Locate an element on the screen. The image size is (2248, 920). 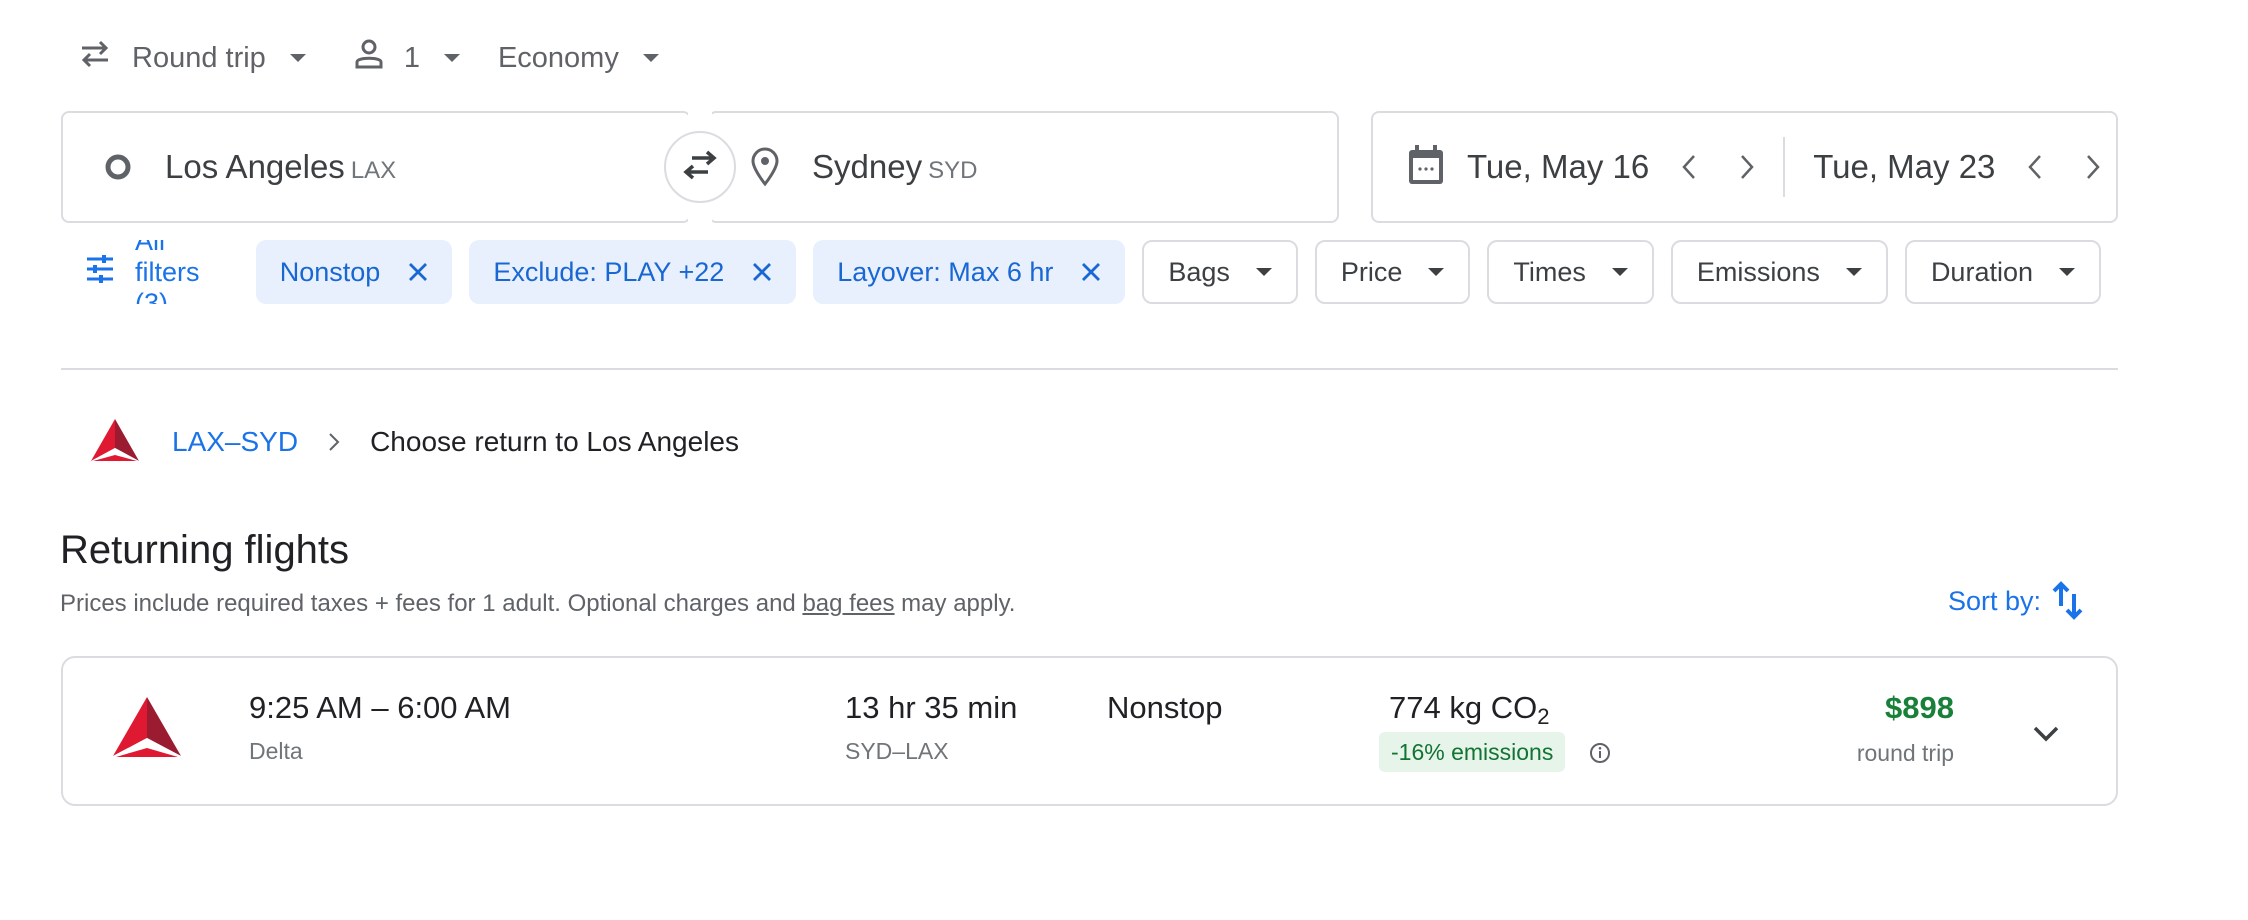
expand-chevron-icon is located at coordinates (2046, 734).